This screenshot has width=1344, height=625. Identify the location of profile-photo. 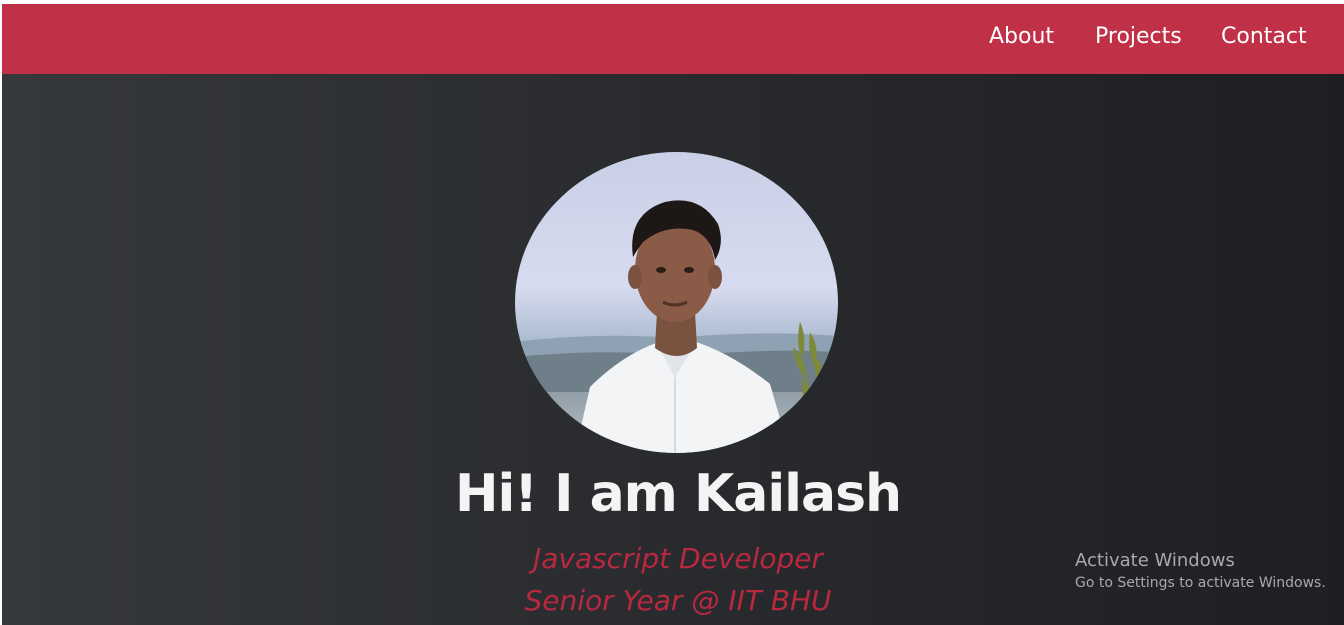
(676, 302).